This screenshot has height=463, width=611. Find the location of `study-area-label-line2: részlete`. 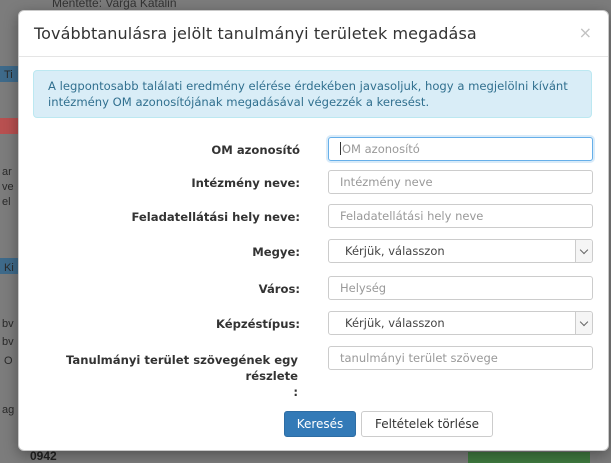

study-area-label-line2: részlete is located at coordinates (271, 376).